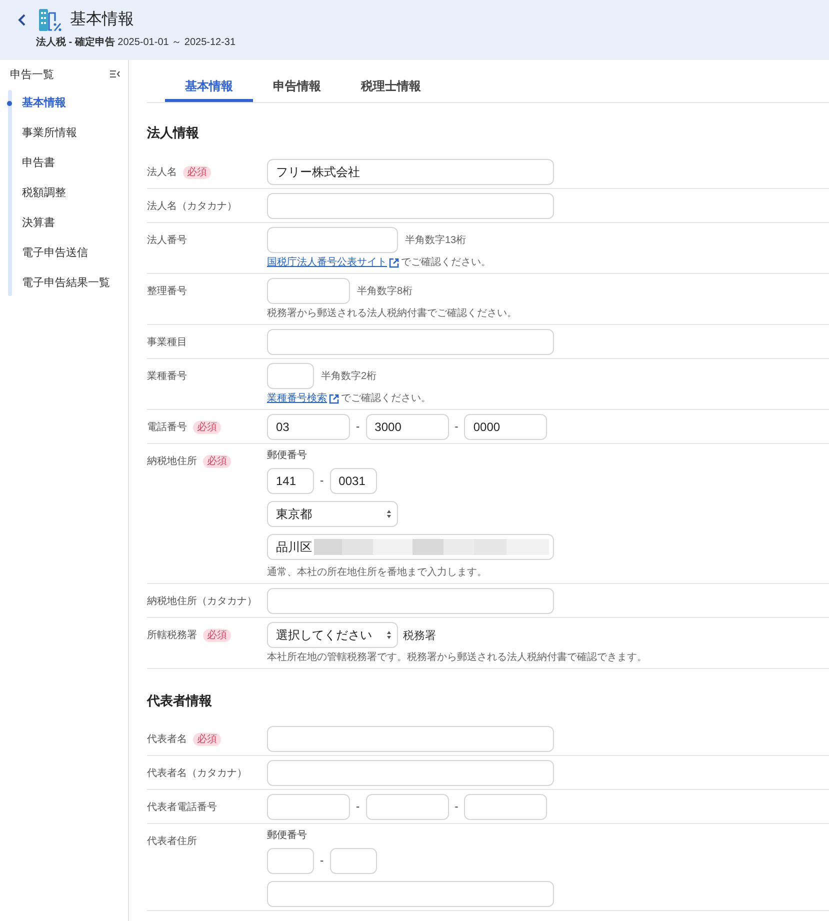 The height and width of the screenshot is (921, 829). What do you see at coordinates (9, 103) in the screenshot?
I see `active-dot-icon` at bounding box center [9, 103].